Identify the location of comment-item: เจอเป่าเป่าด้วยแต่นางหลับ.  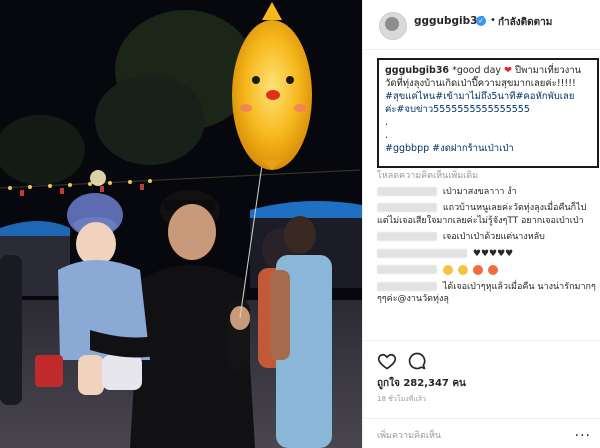
(487, 237).